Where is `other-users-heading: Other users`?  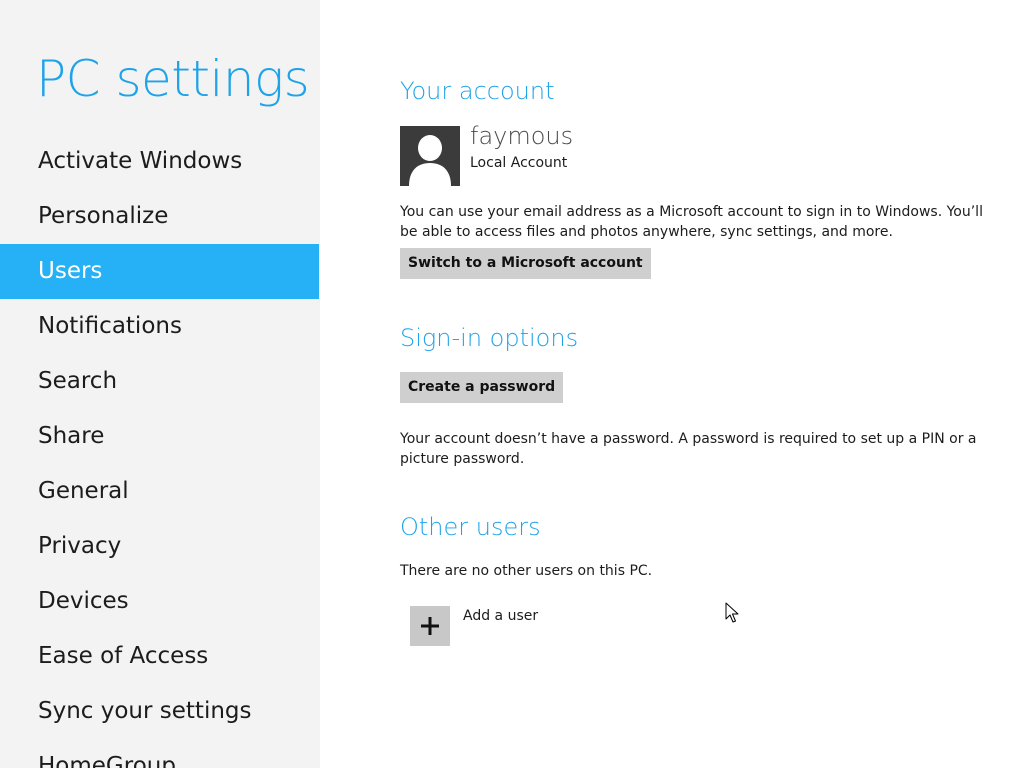
other-users-heading: Other users is located at coordinates (470, 527).